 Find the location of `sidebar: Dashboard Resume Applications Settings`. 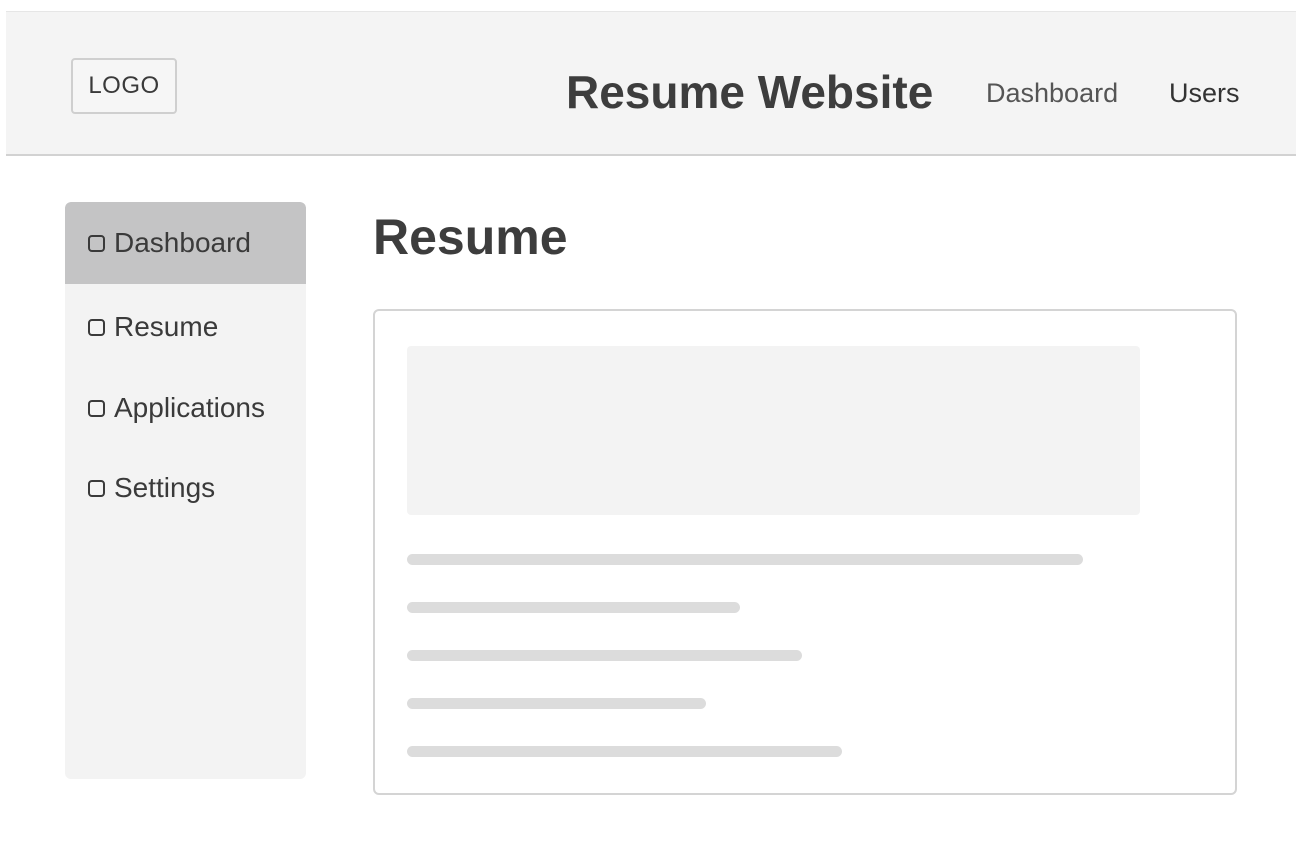

sidebar: Dashboard Resume Applications Settings is located at coordinates (185, 490).